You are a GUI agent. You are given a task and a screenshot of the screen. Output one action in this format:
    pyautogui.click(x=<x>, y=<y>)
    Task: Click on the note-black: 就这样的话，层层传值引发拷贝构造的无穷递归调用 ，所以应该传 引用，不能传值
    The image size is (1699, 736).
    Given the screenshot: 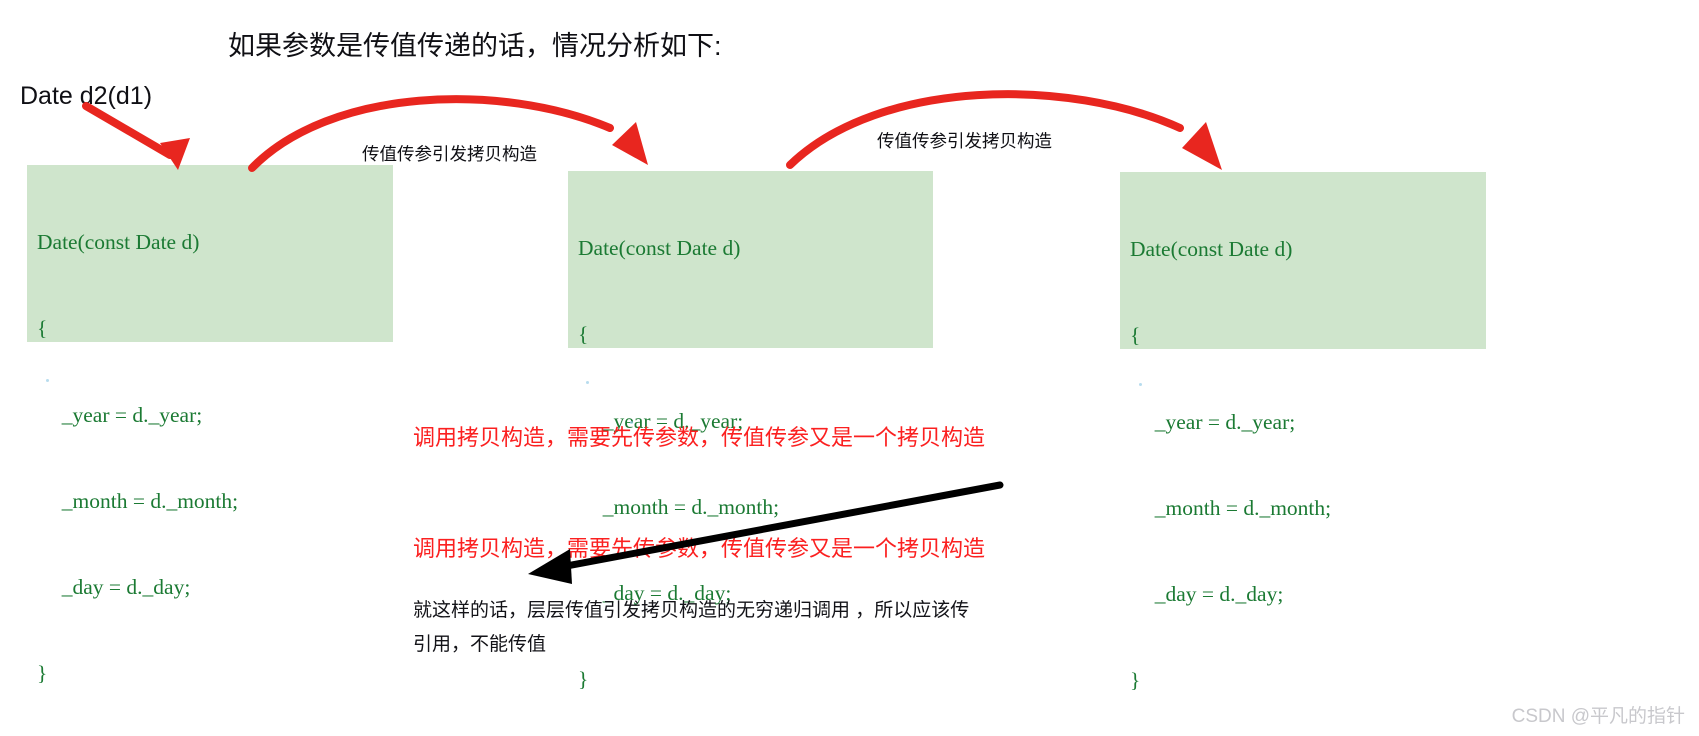 What is the action you would take?
    pyautogui.click(x=691, y=628)
    